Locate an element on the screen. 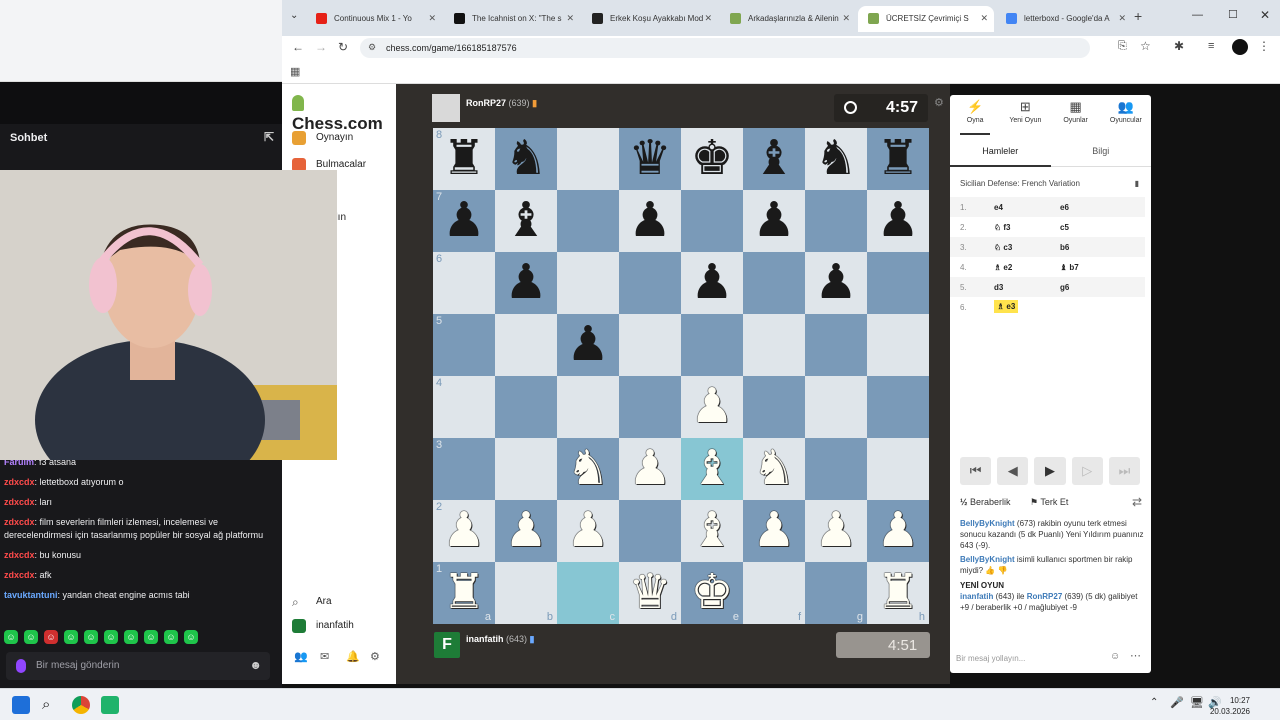 This screenshot has width=1280, height=720. black-move: c5 is located at coordinates (1064, 227).